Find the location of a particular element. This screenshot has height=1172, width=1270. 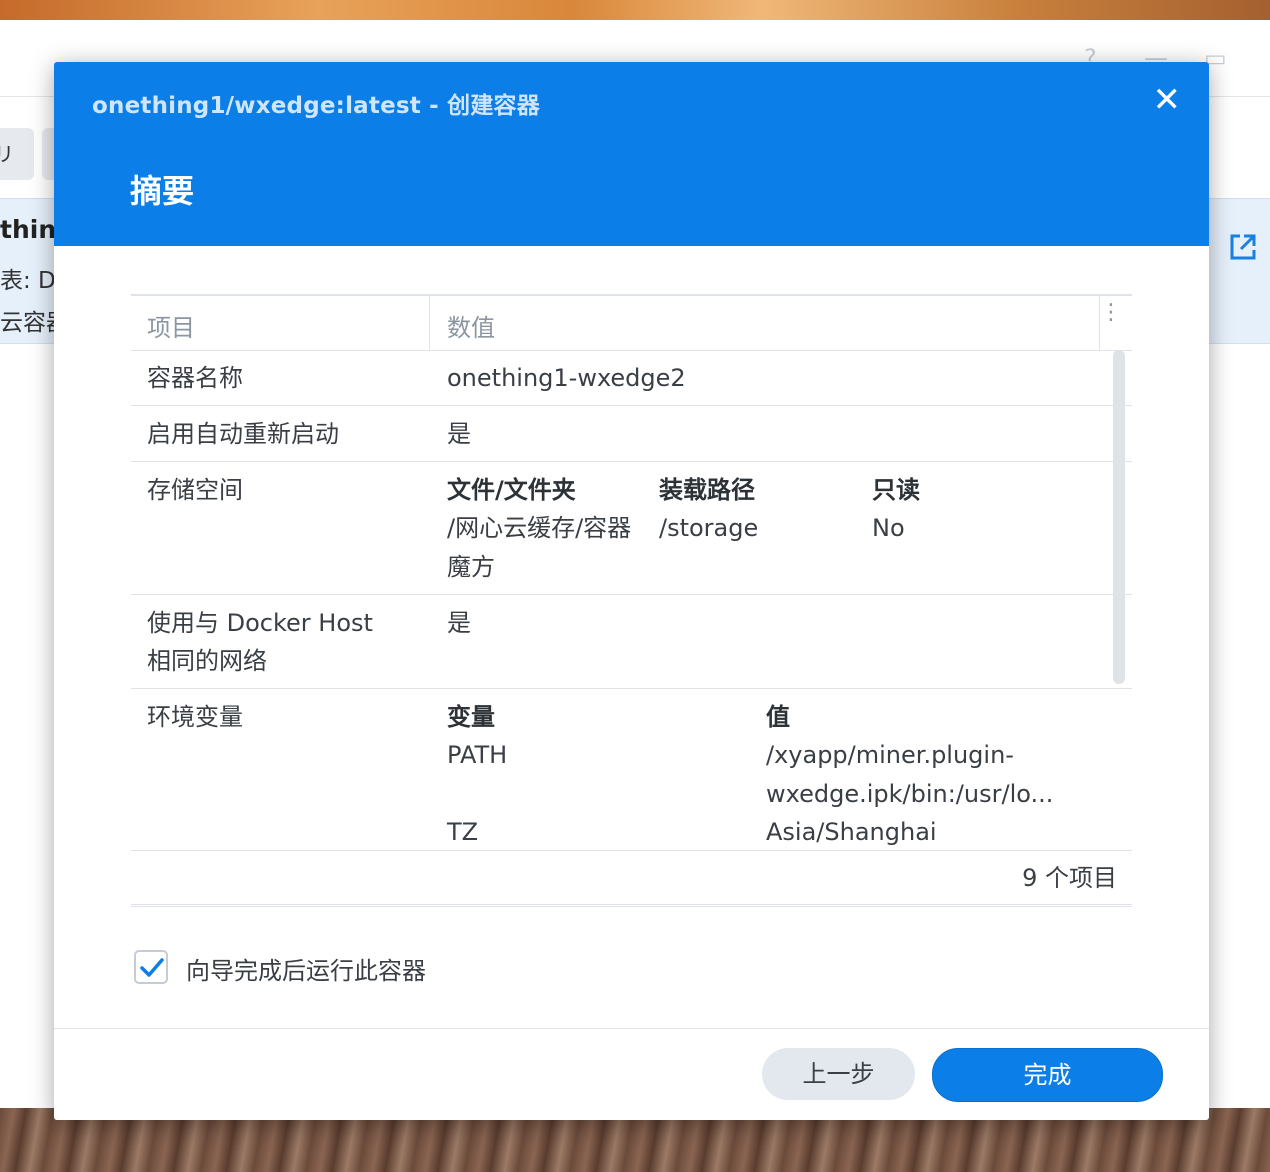

storage-readonly-value: No is located at coordinates (888, 528).